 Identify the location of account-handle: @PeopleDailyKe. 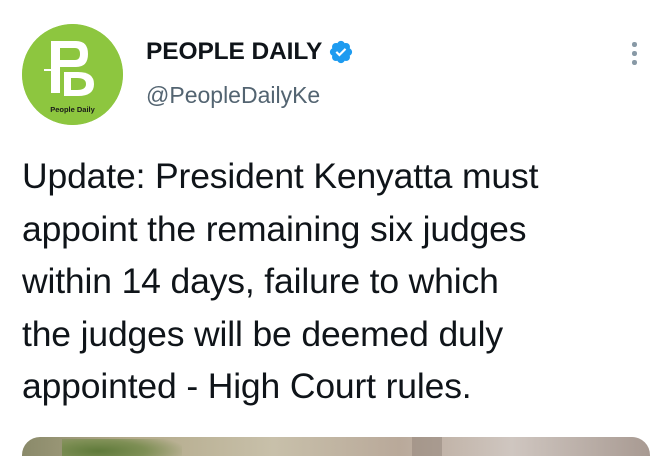
(233, 95).